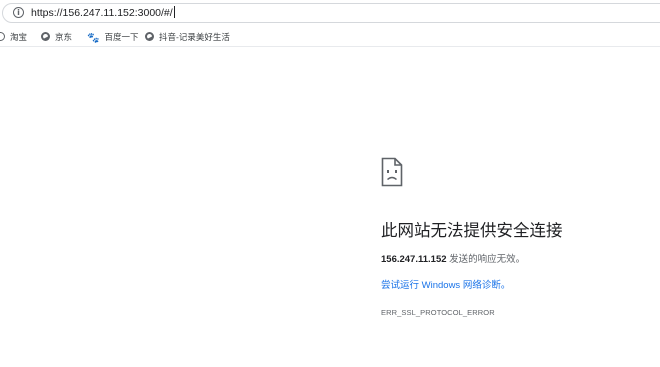  Describe the element at coordinates (330, 37) in the screenshot. I see `bookmarks-bar: 淘宝 京东 🐾 百度一下 抖音-记录美好生活` at that location.